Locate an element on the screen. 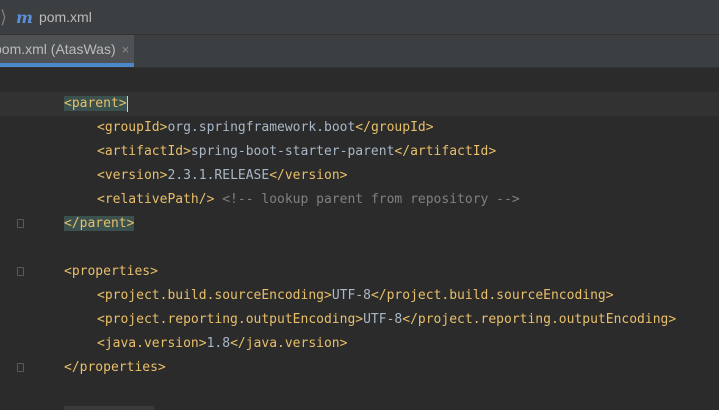 The width and height of the screenshot is (719, 410). tag-close: </java.version> is located at coordinates (289, 343).